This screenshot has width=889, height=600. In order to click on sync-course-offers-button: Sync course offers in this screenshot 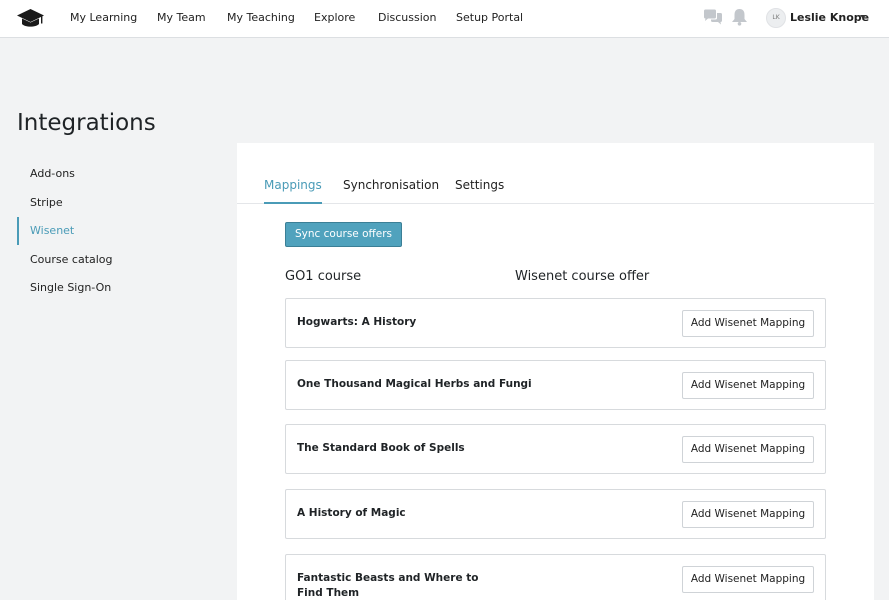, I will do `click(343, 234)`.